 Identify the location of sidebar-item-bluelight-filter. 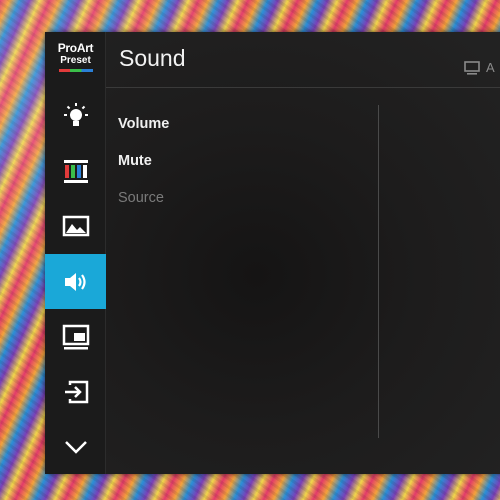
(75, 115).